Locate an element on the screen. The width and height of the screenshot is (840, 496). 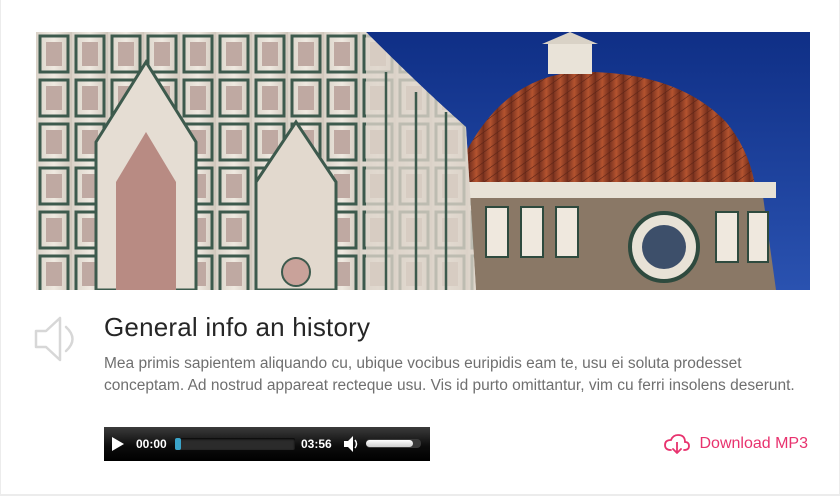
current-time: 00:00 is located at coordinates (151, 444).